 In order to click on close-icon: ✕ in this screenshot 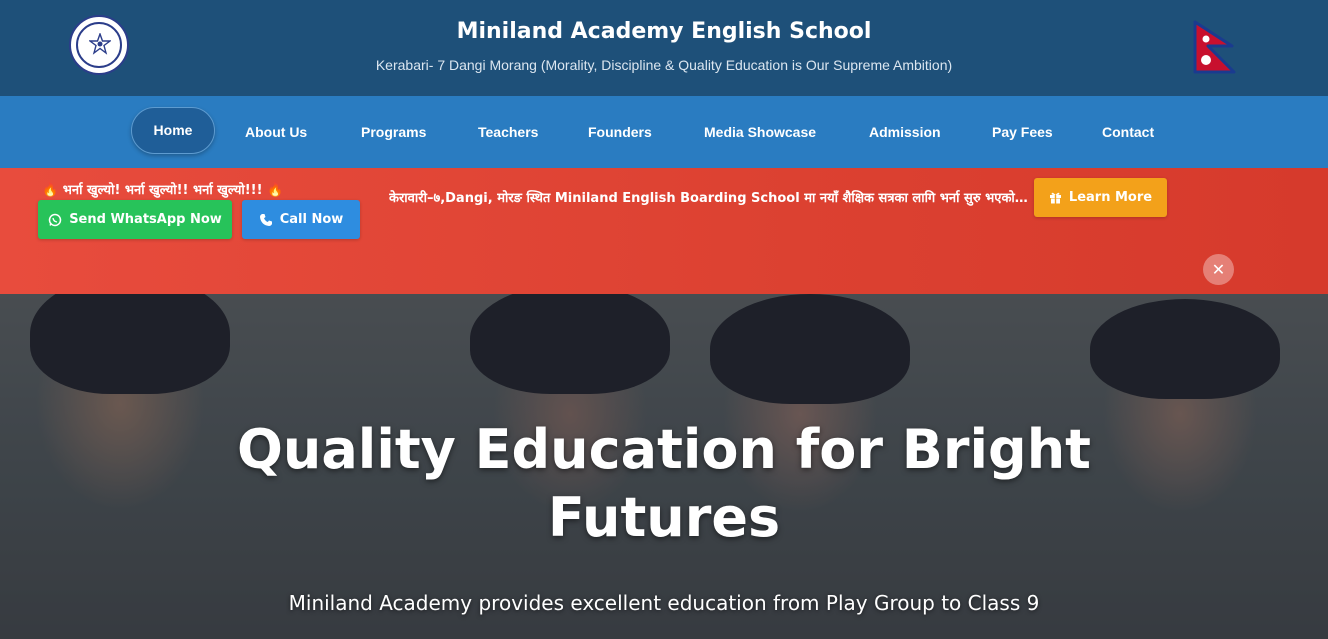, I will do `click(1218, 269)`.